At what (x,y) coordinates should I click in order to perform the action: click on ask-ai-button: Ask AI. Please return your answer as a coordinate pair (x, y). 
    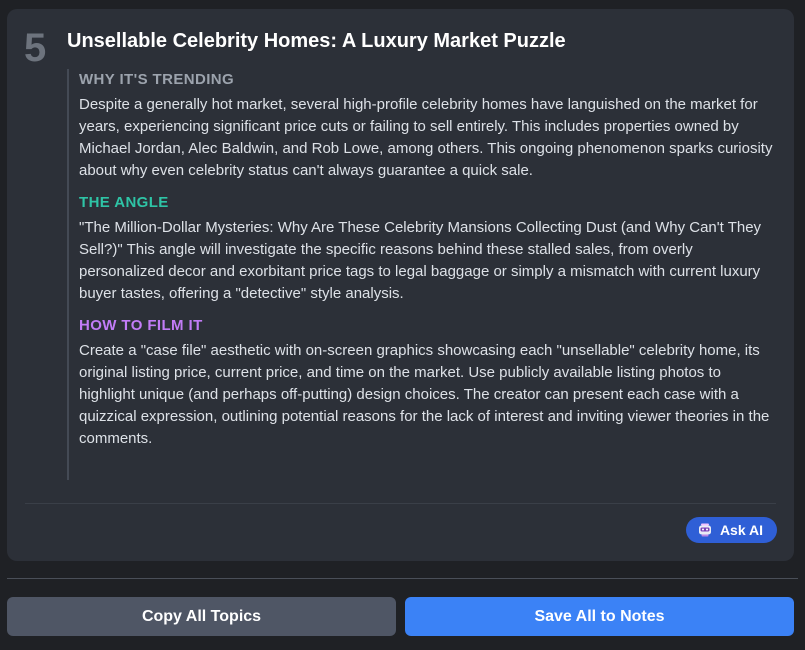
    Looking at the image, I should click on (731, 530).